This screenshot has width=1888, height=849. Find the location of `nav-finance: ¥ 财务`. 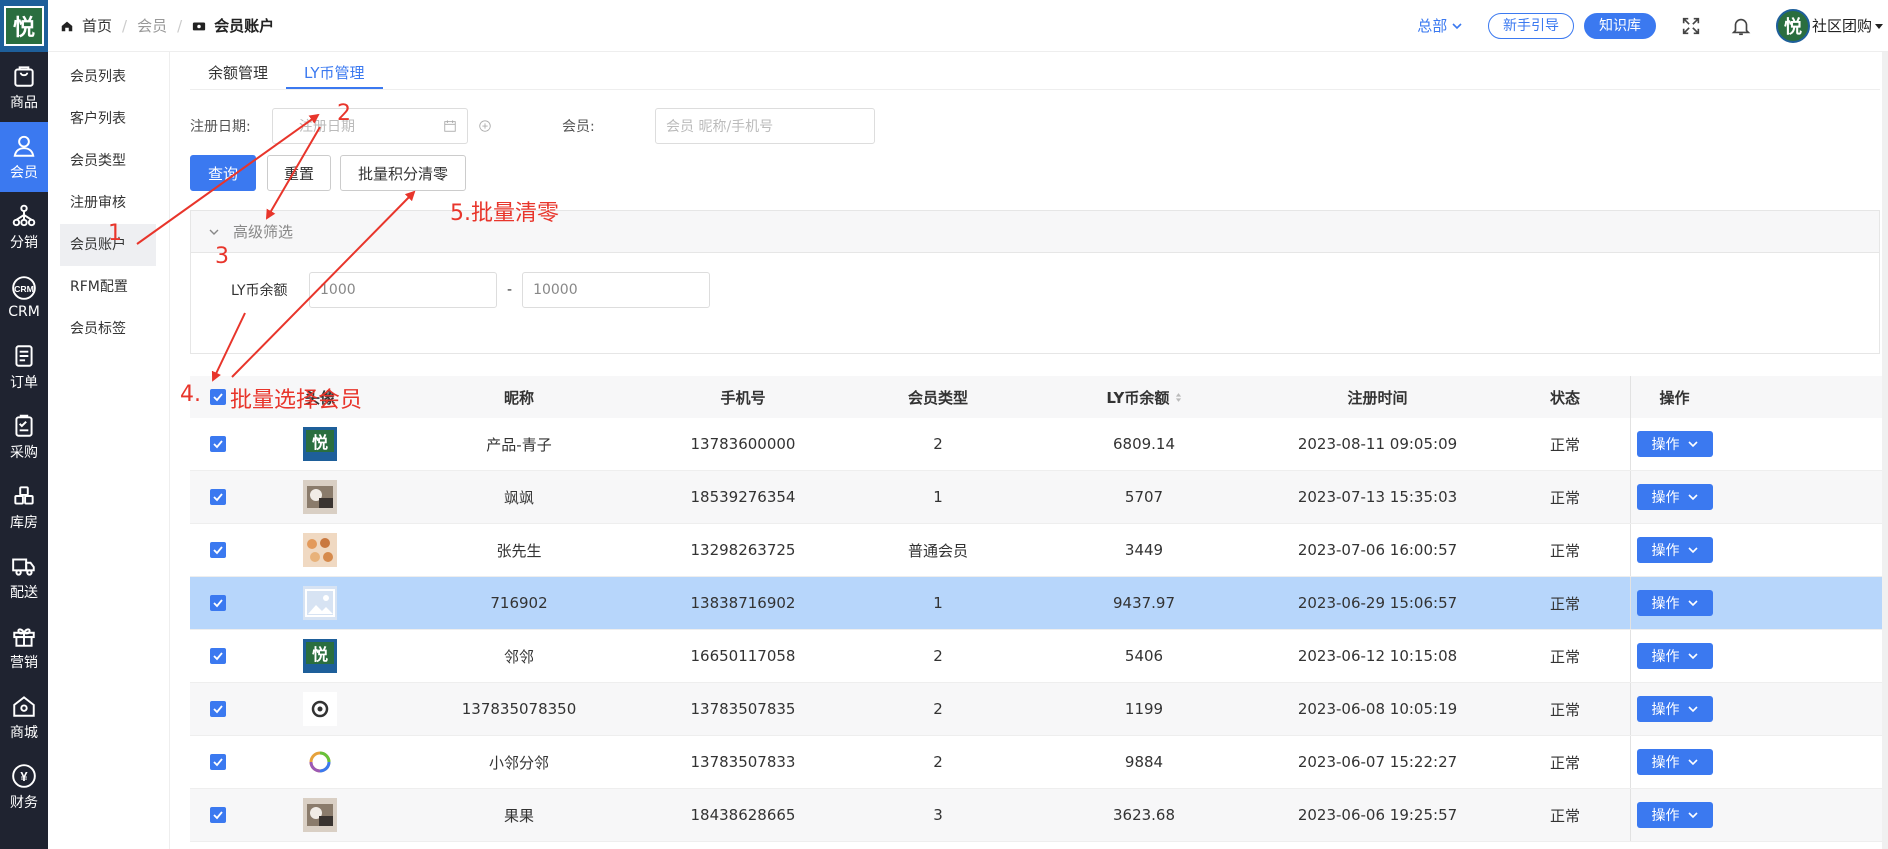

nav-finance: ¥ 财务 is located at coordinates (24, 787).